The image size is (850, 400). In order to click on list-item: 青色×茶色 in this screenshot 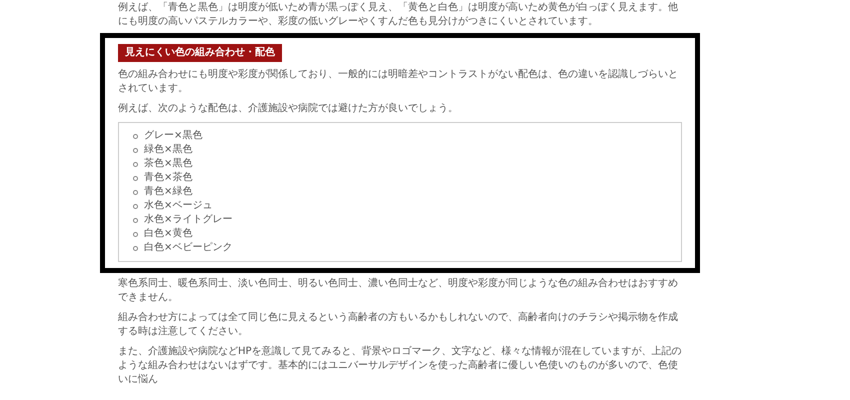, I will do `click(168, 178)`.